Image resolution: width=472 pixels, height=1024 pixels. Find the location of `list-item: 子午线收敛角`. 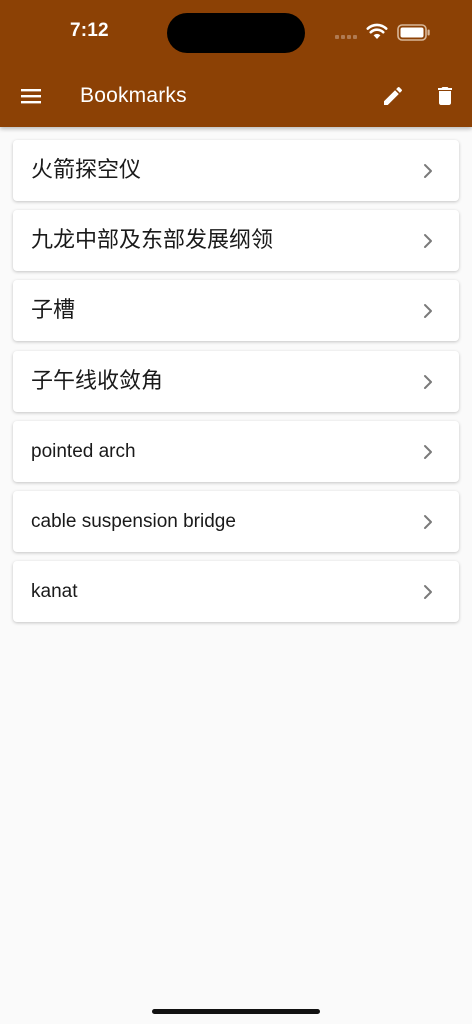

list-item: 子午线收敛角 is located at coordinates (236, 381).